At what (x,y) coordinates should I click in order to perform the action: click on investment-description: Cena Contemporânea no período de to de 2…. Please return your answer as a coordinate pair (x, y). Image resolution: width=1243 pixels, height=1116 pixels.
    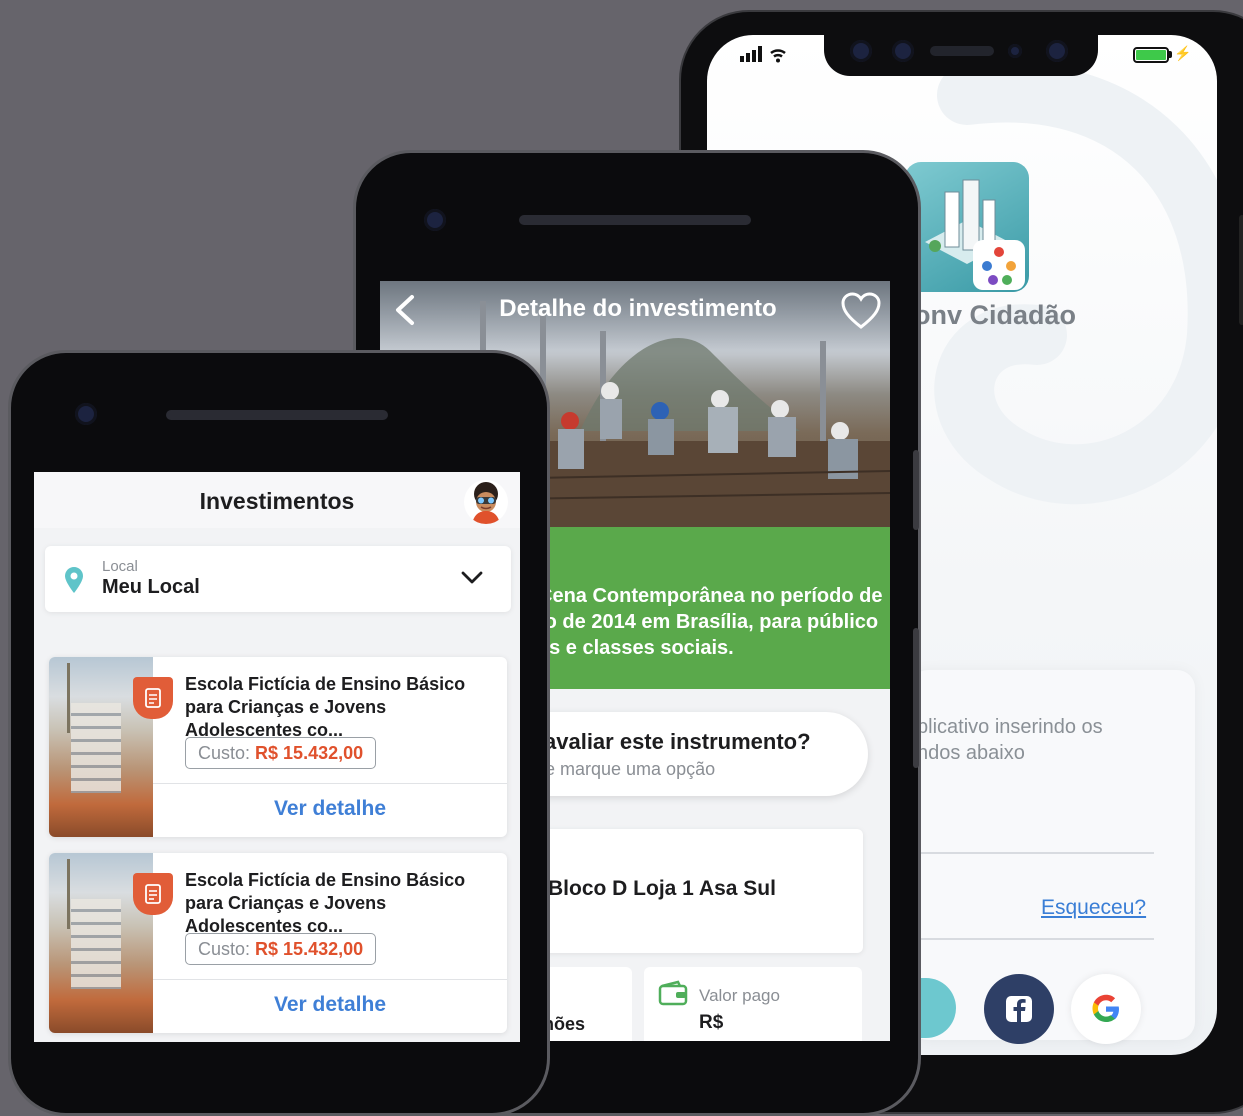
    Looking at the image, I should click on (710, 622).